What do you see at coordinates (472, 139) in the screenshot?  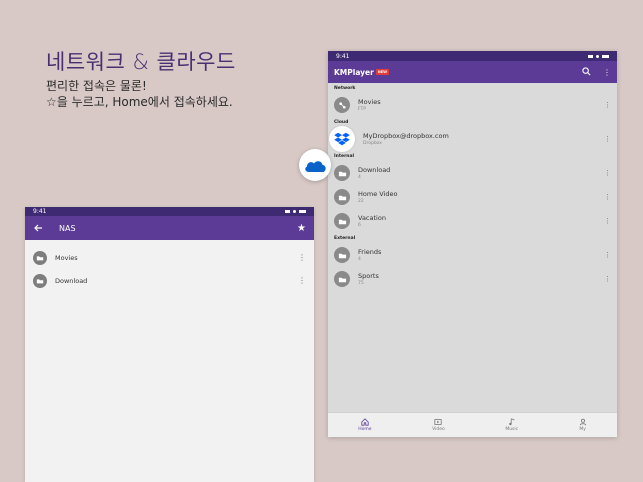 I see `list-item: MyDropbox@dropbox.com Dropbox ⋮` at bounding box center [472, 139].